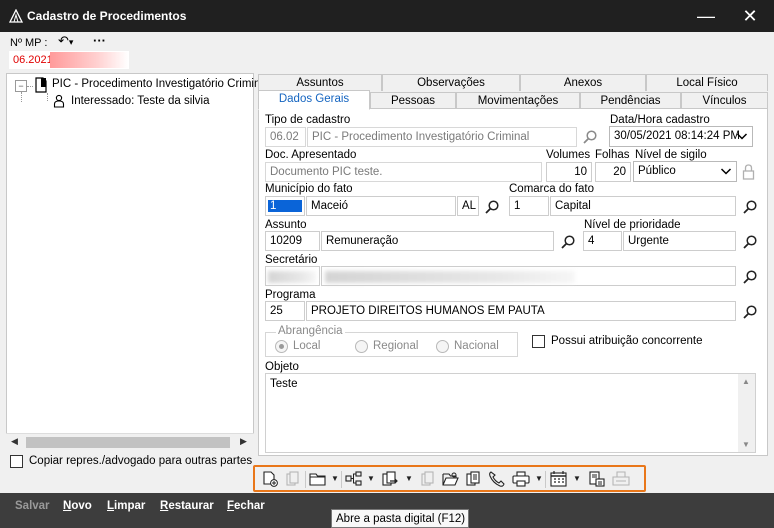 The image size is (774, 528). I want to click on tree-item-interested-party: Interessado: Teste da silvia, so click(140, 101).